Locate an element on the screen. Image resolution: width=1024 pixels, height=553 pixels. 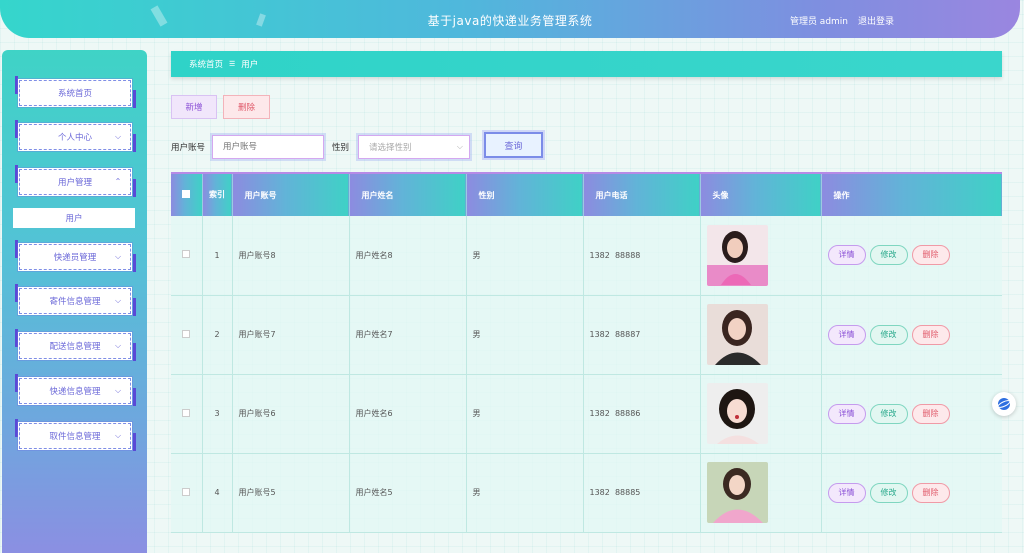
floating-help-button is located at coordinates (1004, 404).